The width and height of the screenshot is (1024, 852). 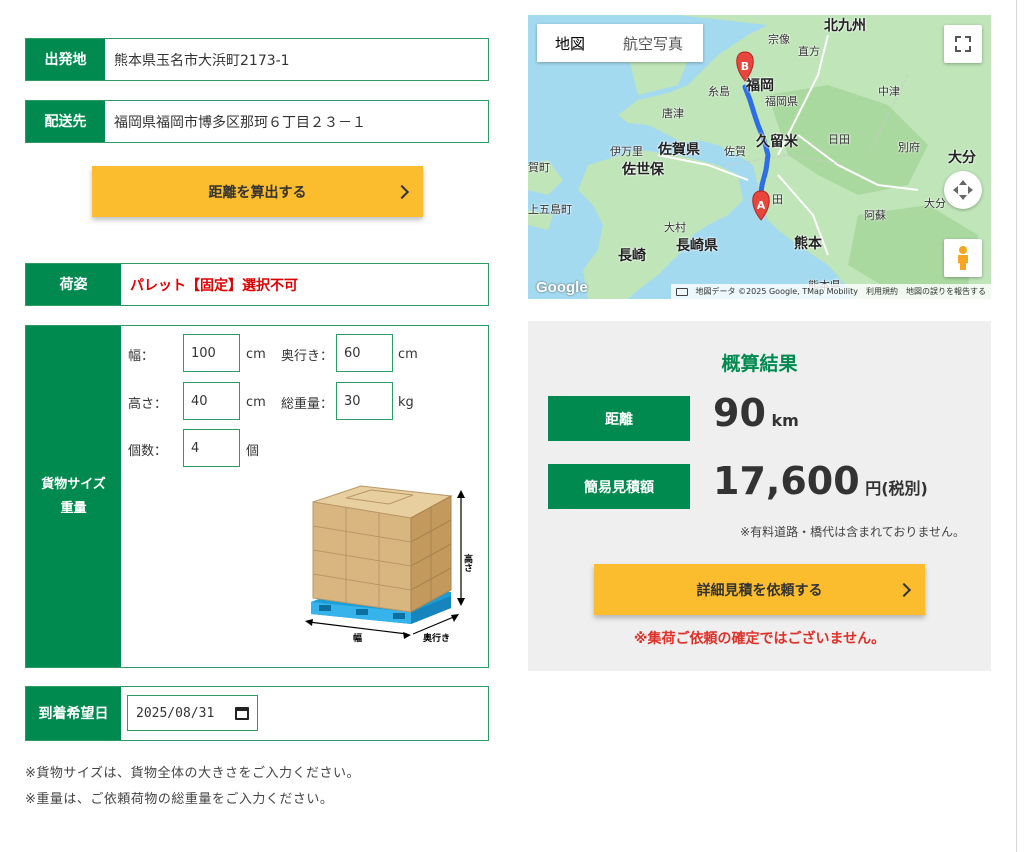 I want to click on estimate-label: 簡易見積額, so click(x=619, y=486).